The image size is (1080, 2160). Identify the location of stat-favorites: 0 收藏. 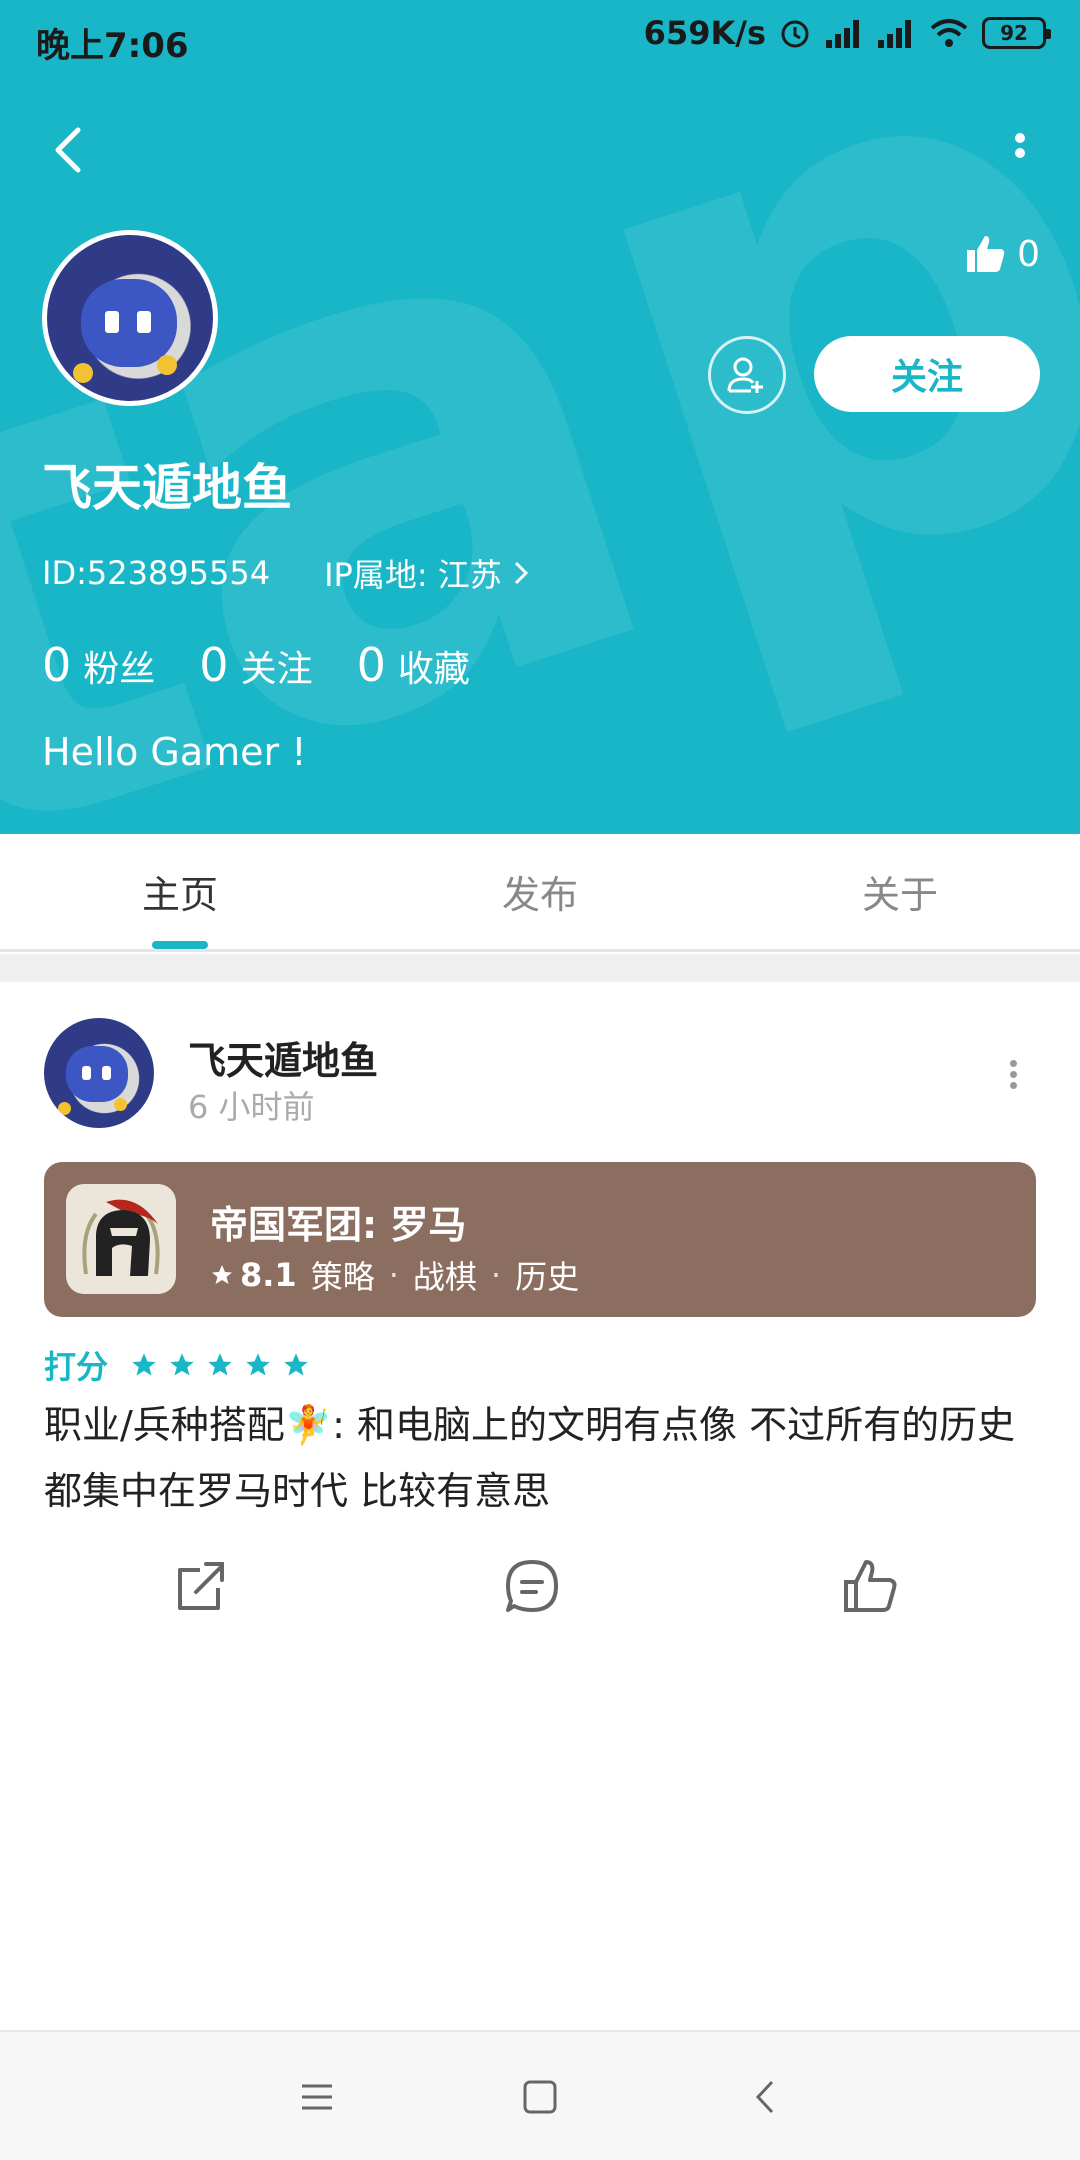
(413, 665).